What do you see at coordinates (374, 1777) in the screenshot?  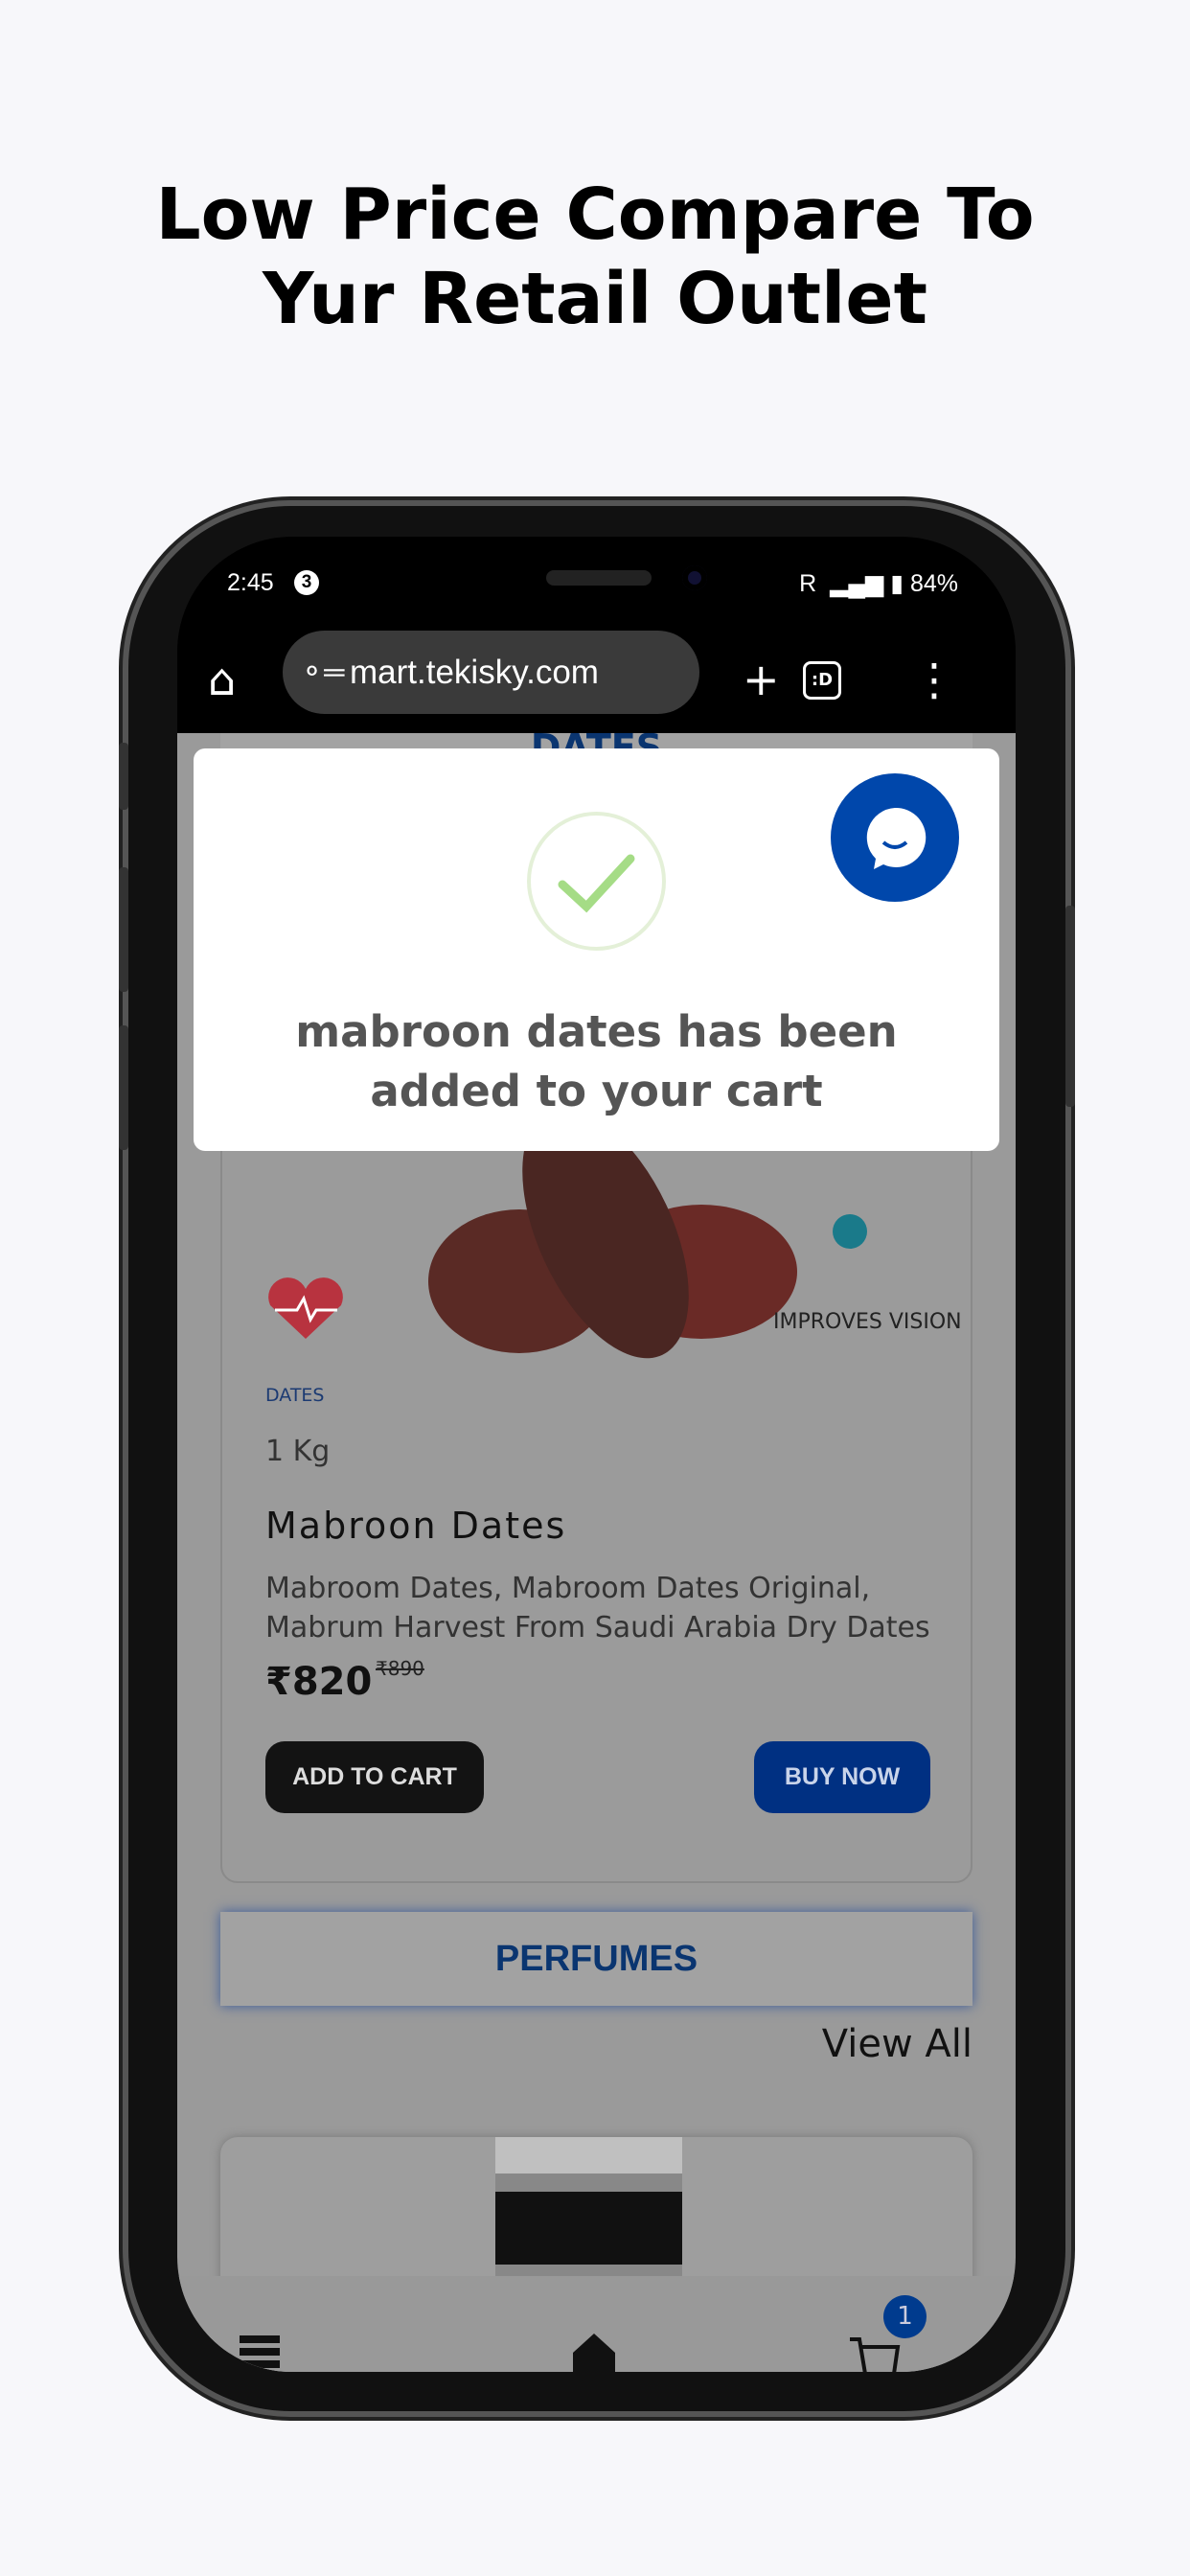 I see `add-to-cart-button: ADD TO CART` at bounding box center [374, 1777].